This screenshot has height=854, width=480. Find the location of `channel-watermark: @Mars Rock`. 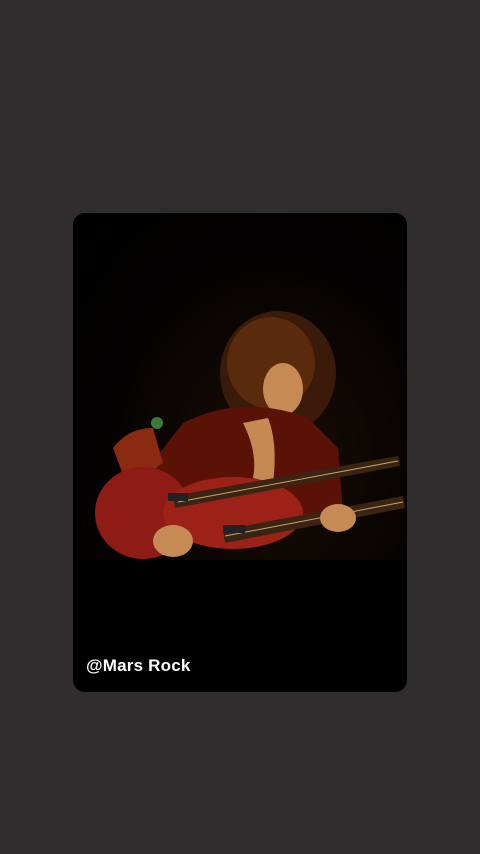

channel-watermark: @Mars Rock is located at coordinates (138, 665).